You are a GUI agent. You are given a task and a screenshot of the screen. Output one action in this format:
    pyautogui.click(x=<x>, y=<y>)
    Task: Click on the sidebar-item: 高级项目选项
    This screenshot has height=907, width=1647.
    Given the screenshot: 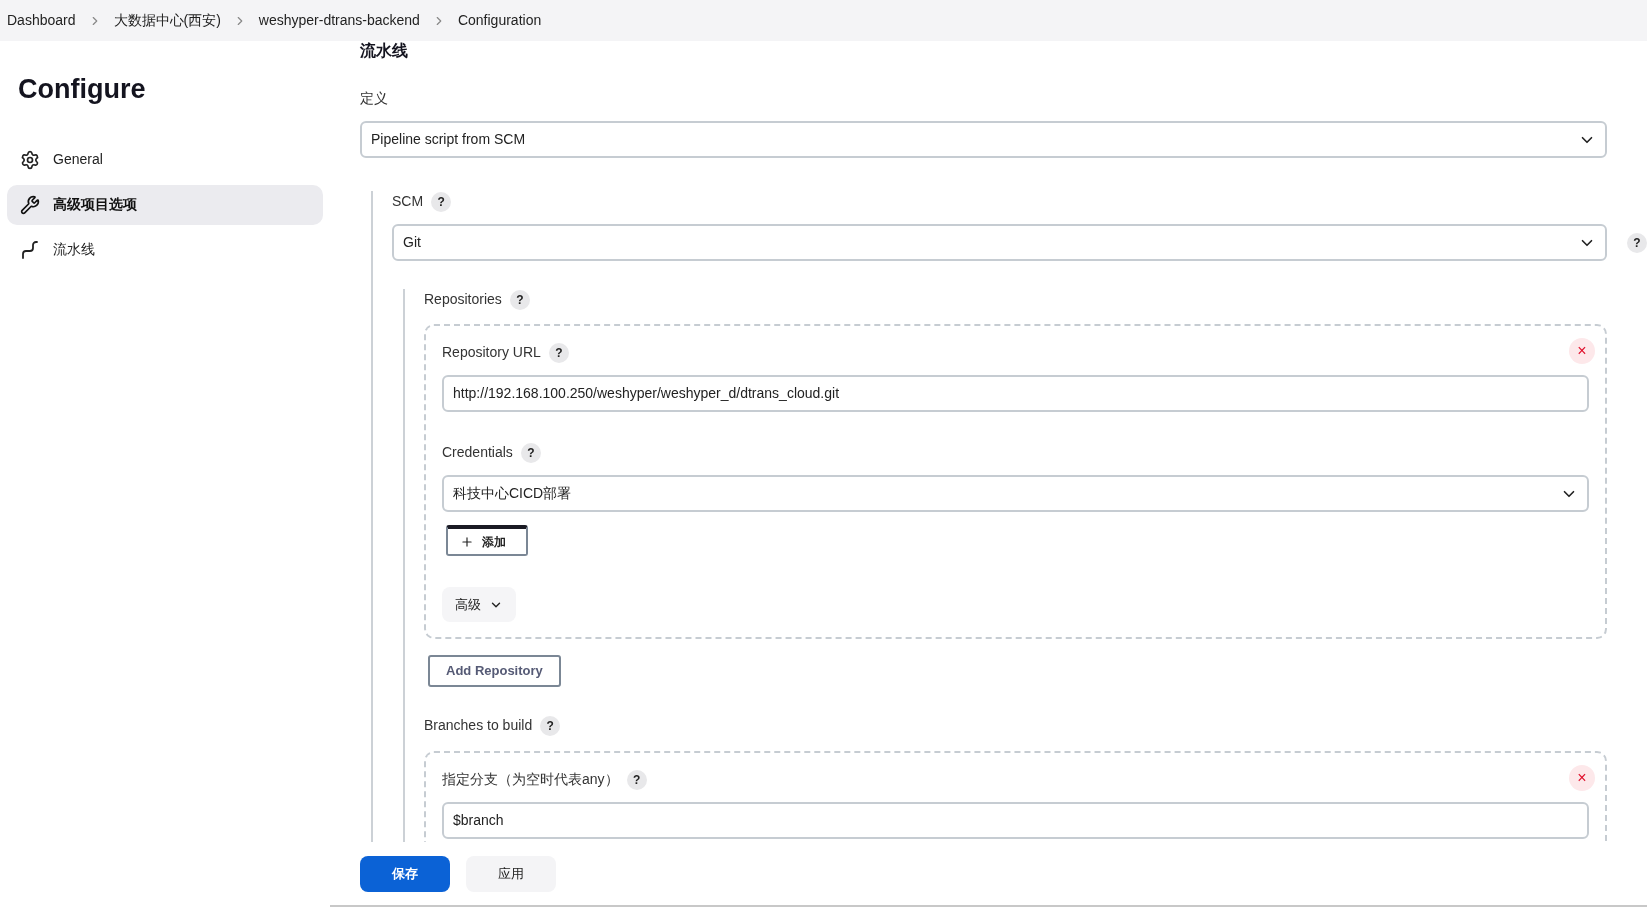 What is the action you would take?
    pyautogui.click(x=165, y=204)
    